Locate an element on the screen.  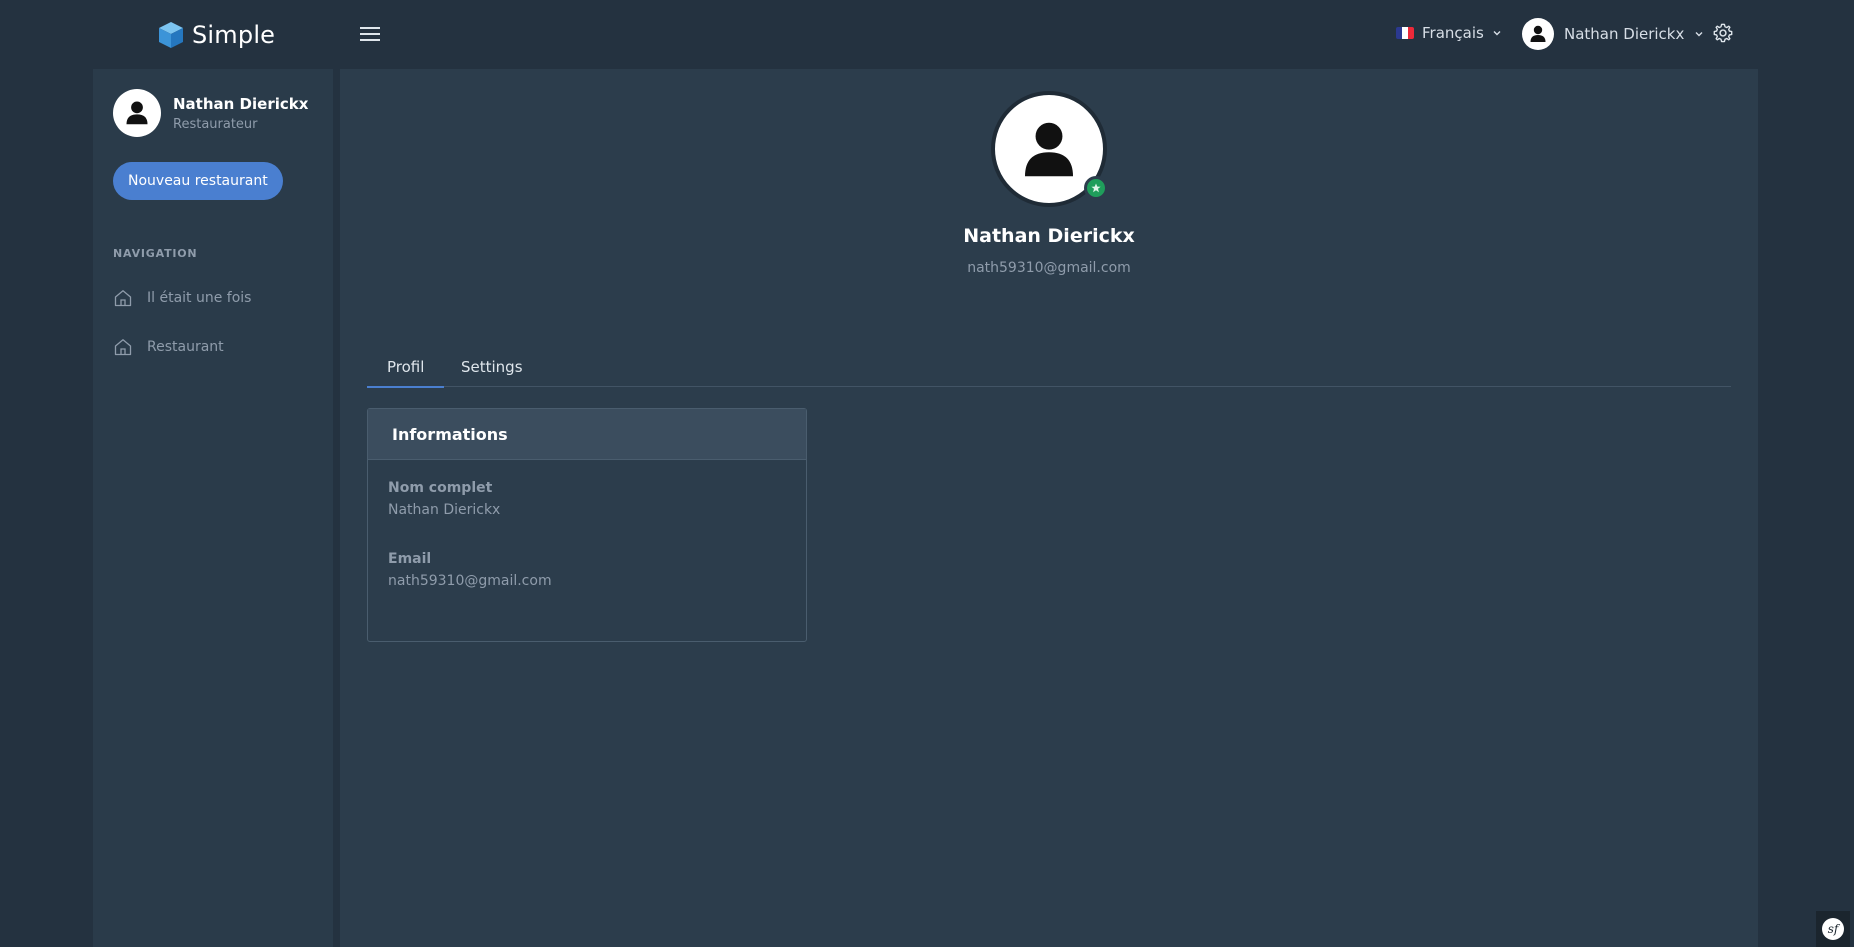
star-icon is located at coordinates (1096, 188).